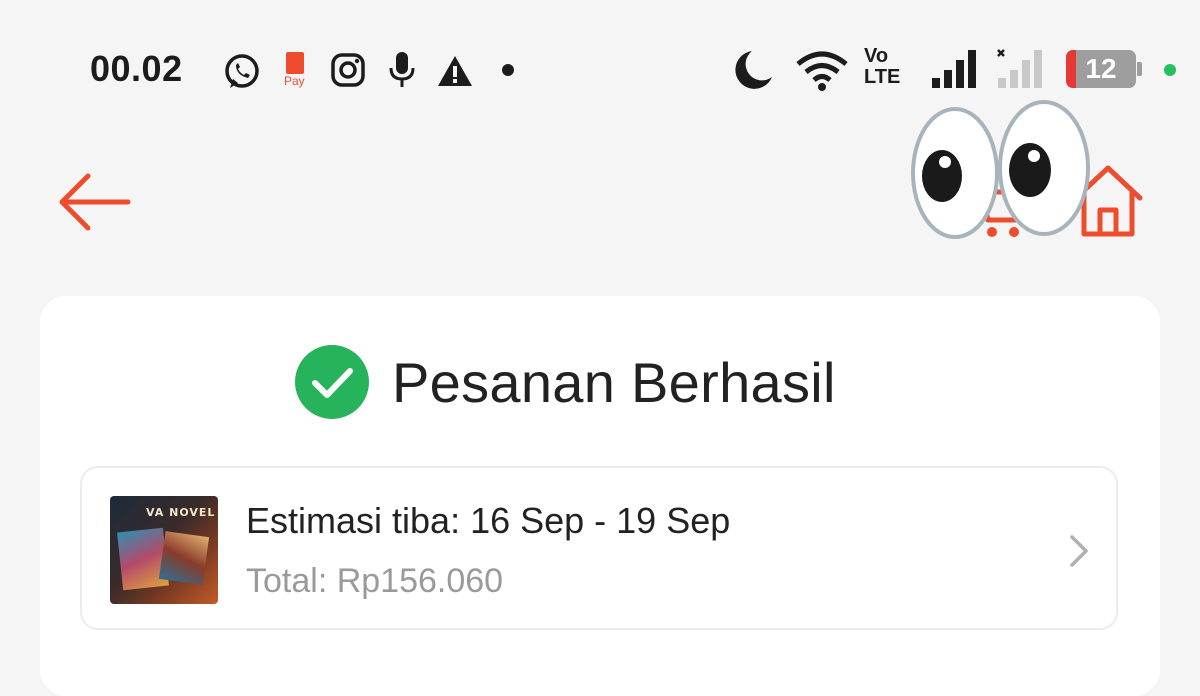 Image resolution: width=1200 pixels, height=696 pixels. Describe the element at coordinates (455, 71) in the screenshot. I see `warning-icon` at that location.